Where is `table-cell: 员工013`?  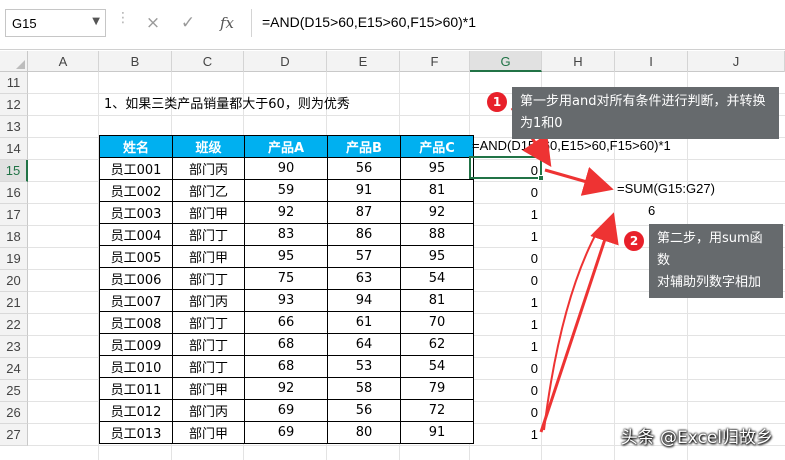
table-cell: 员工013 is located at coordinates (136, 432).